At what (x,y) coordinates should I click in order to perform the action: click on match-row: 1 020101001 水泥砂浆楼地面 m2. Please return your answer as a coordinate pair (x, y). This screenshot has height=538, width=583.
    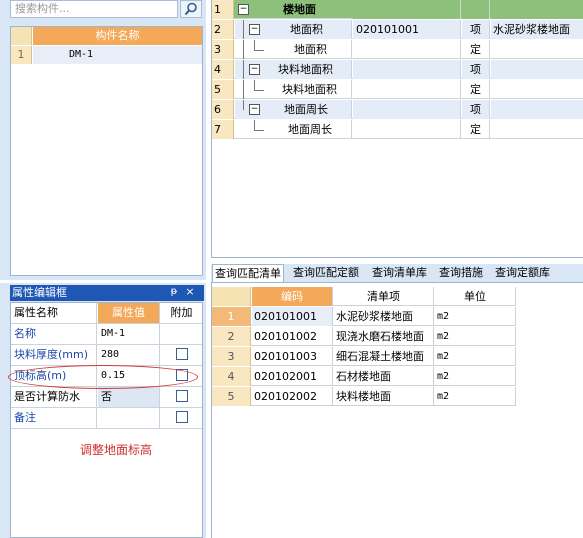
    Looking at the image, I should click on (364, 316).